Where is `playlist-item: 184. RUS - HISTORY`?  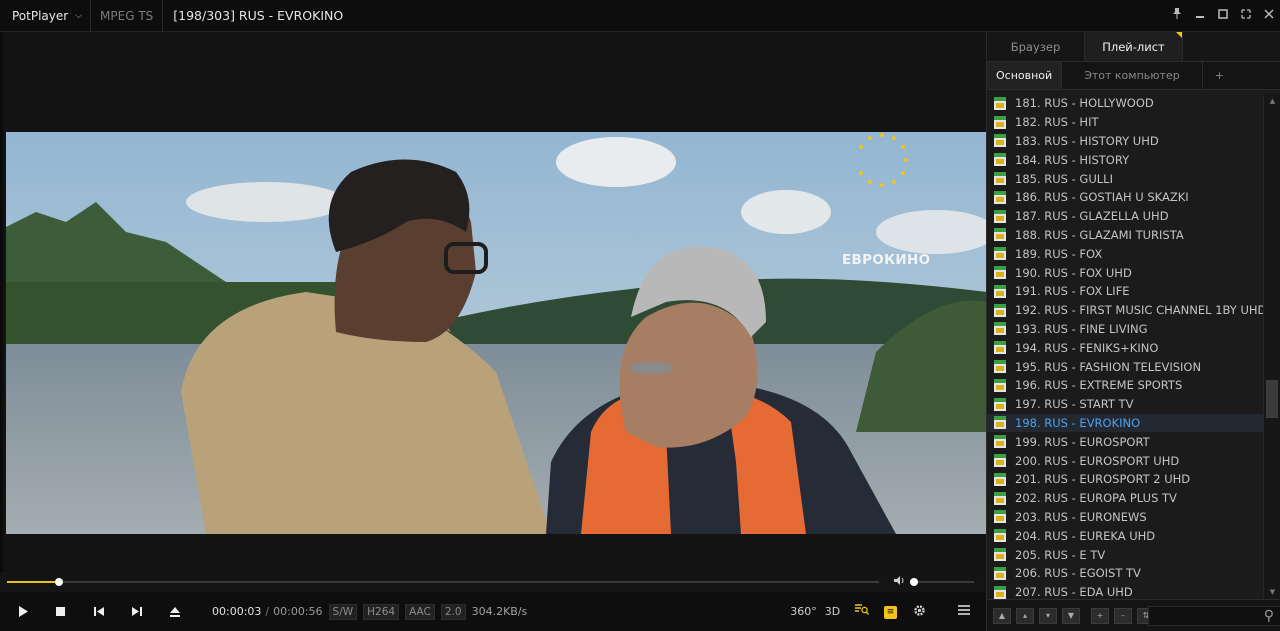
playlist-item: 184. RUS - HISTORY is located at coordinates (1125, 159).